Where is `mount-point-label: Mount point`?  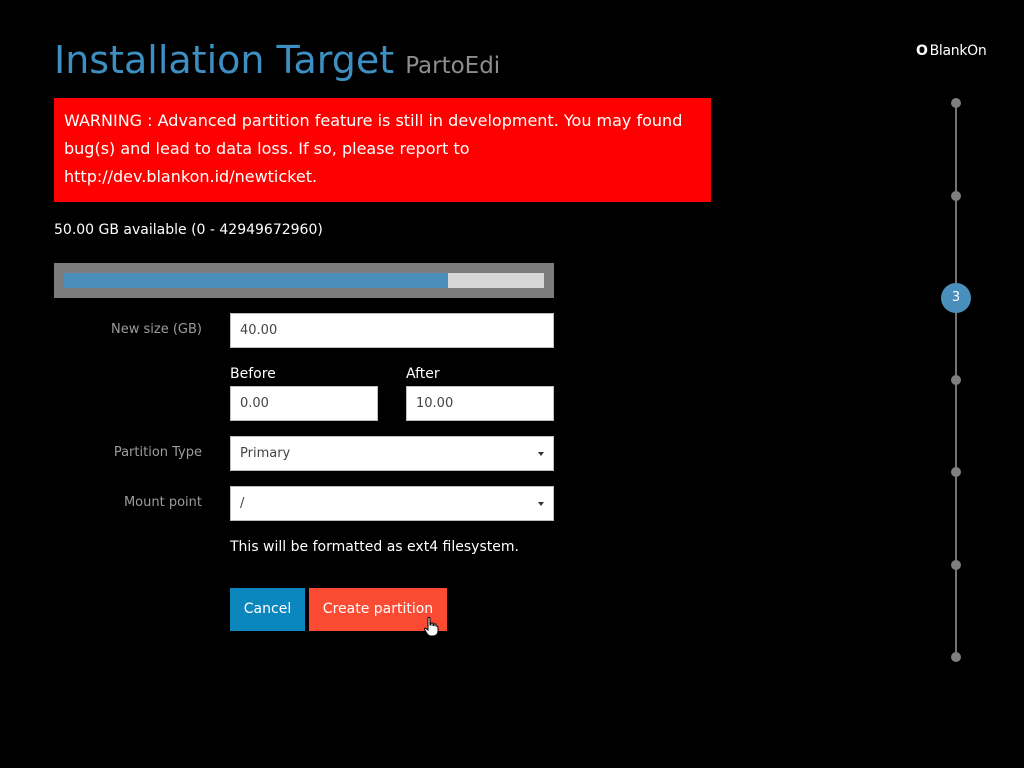 mount-point-label: Mount point is located at coordinates (162, 502).